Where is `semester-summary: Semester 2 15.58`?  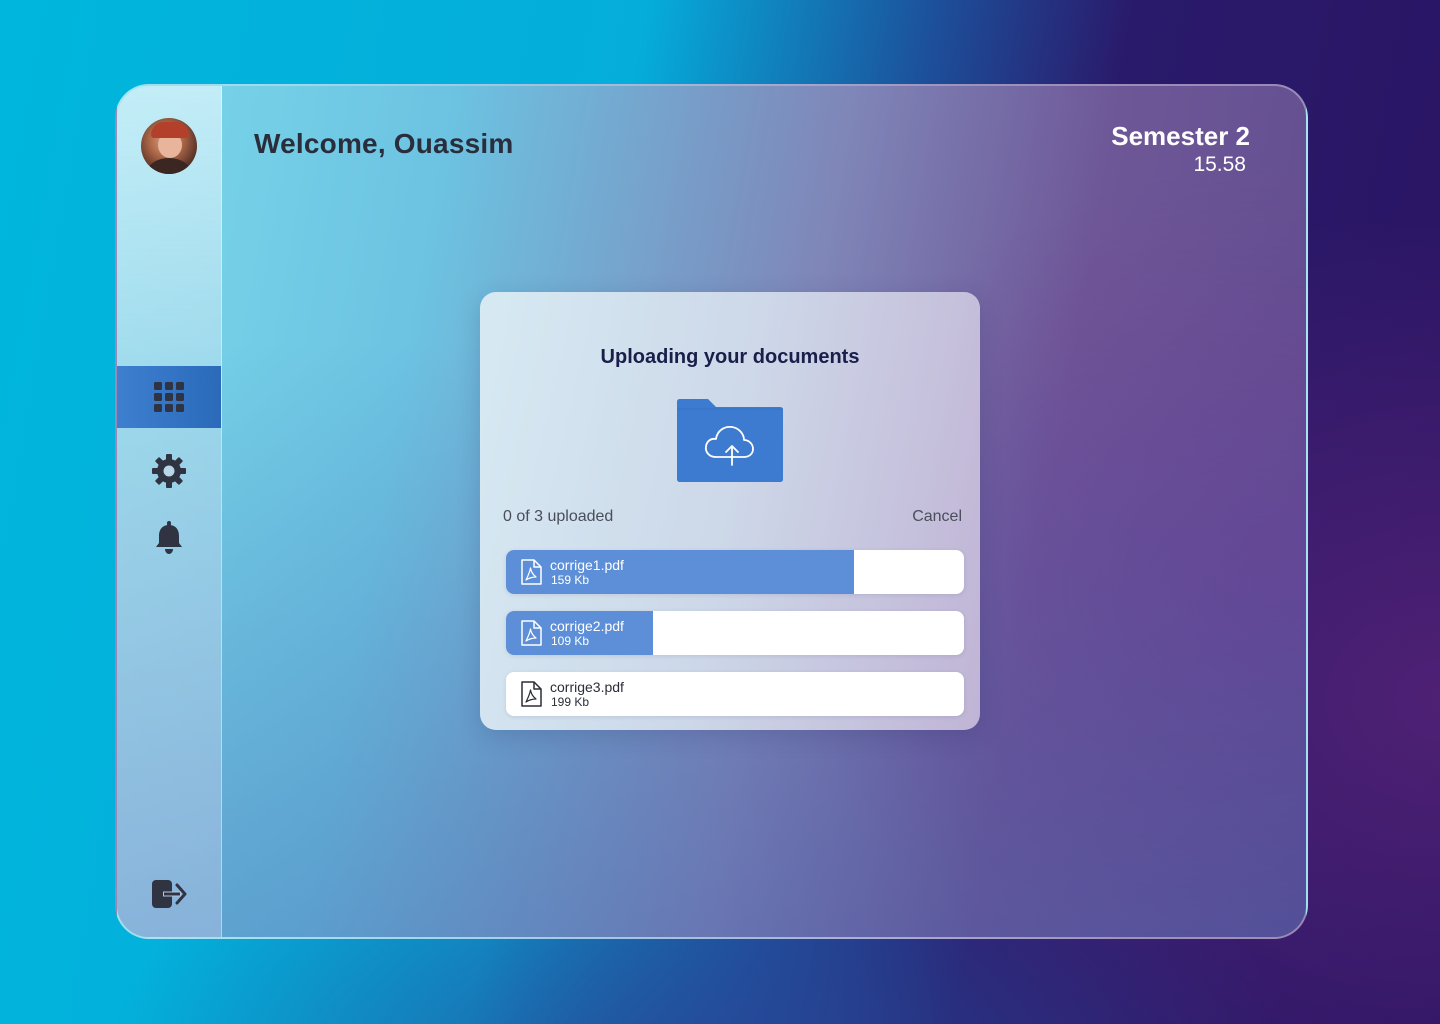 semester-summary: Semester 2 15.58 is located at coordinates (1180, 149).